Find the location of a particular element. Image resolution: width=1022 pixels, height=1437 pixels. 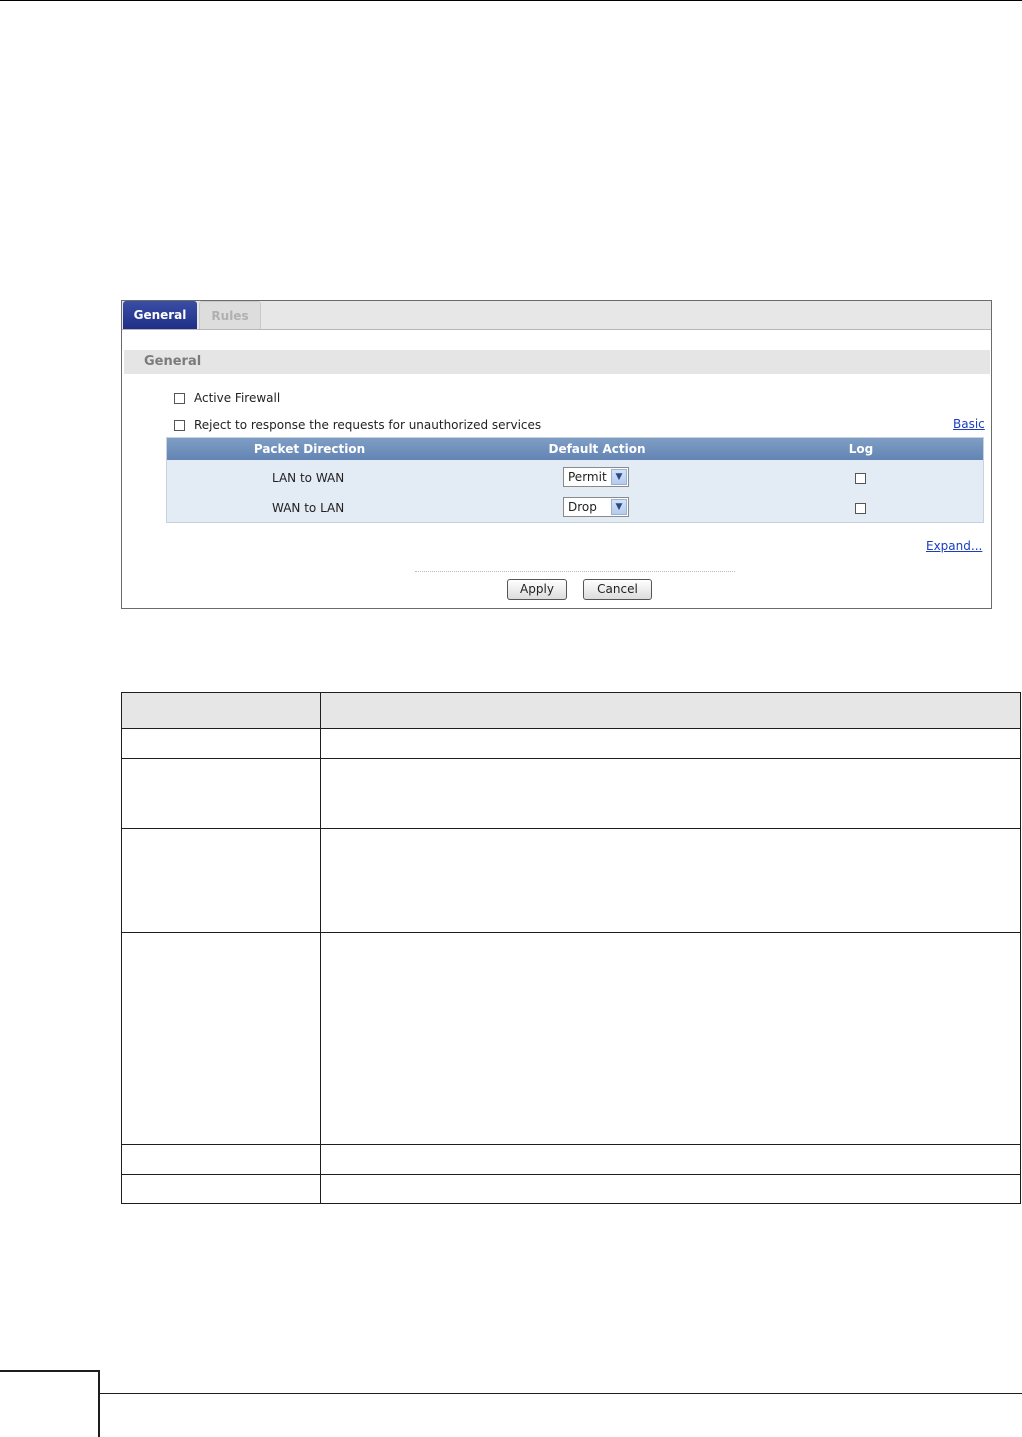

header-log: Log is located at coordinates (861, 449).